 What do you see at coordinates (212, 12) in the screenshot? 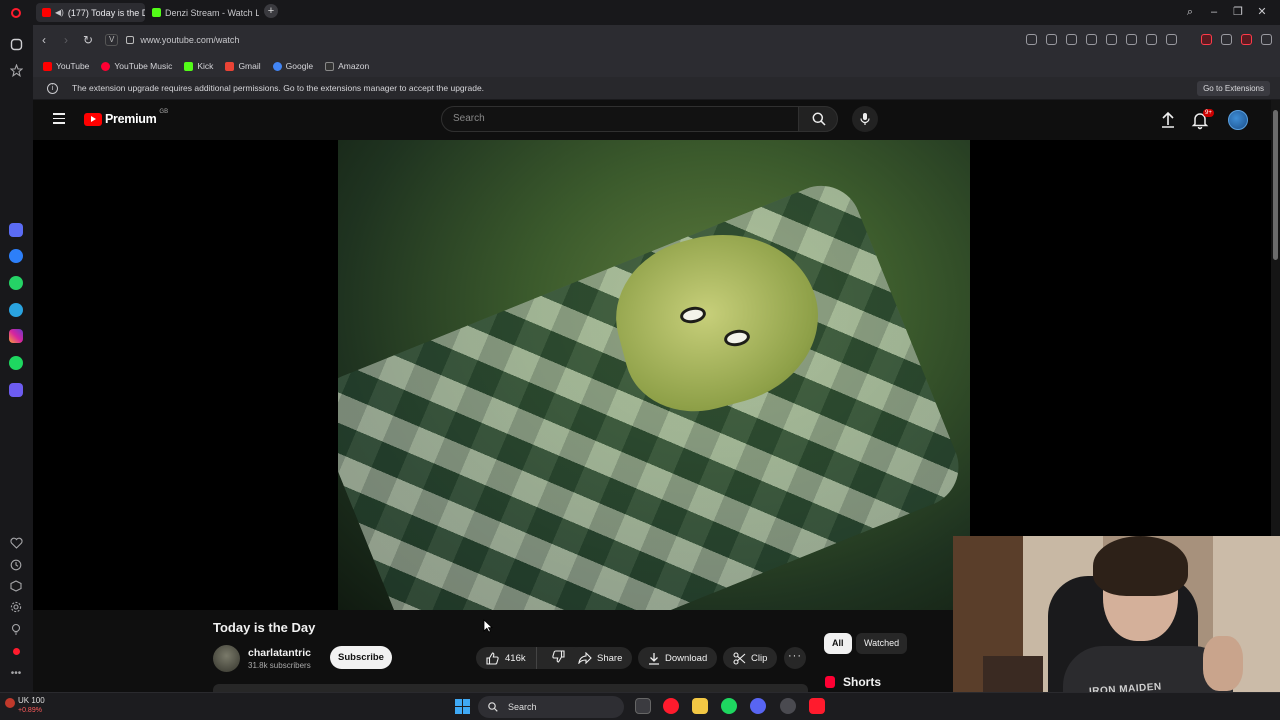
I see `tab-title: Denzi Stream - Watch Liv` at bounding box center [212, 12].